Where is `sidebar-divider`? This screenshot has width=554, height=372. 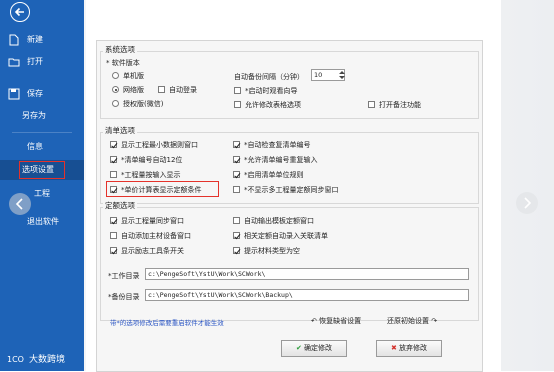
sidebar-divider is located at coordinates (42, 132).